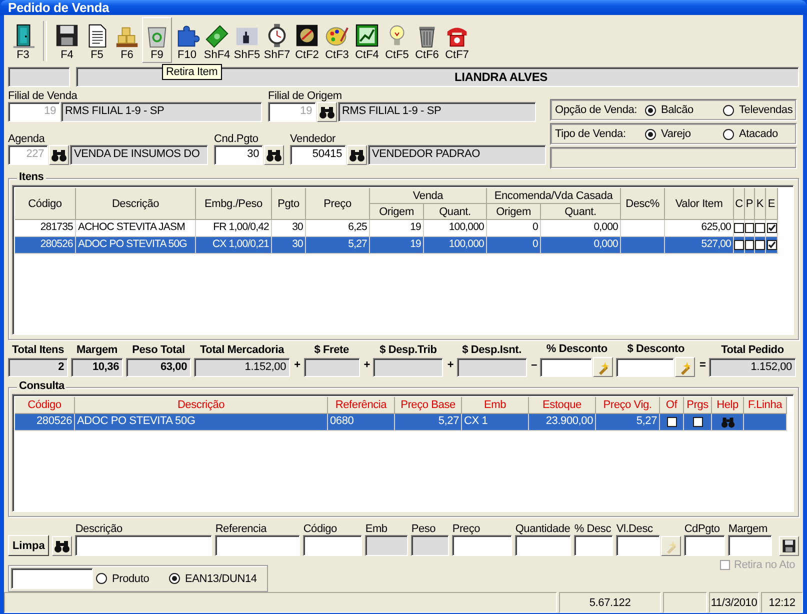  I want to click on window-title: Pedido de Venda, so click(59, 7).